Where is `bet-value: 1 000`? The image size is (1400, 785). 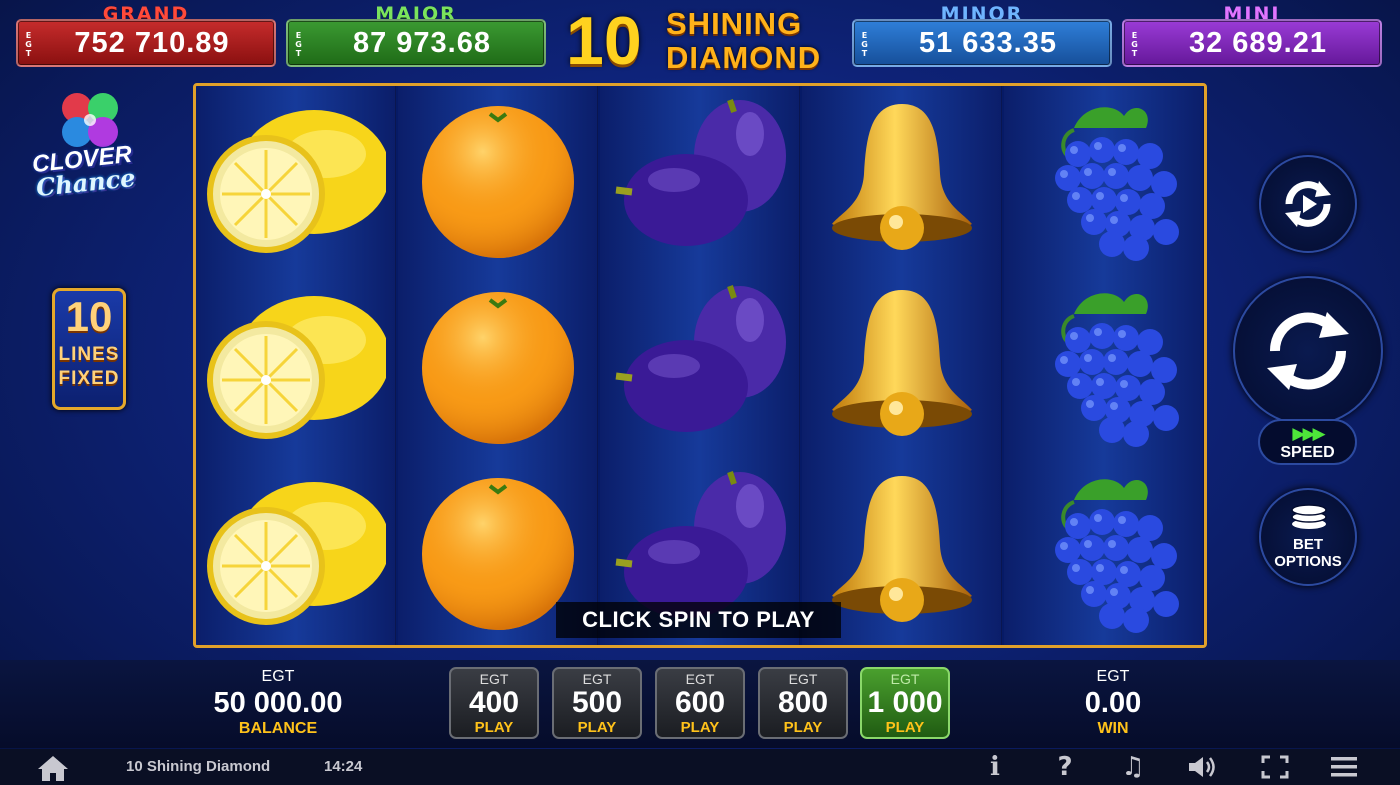
bet-value: 1 000 is located at coordinates (905, 702).